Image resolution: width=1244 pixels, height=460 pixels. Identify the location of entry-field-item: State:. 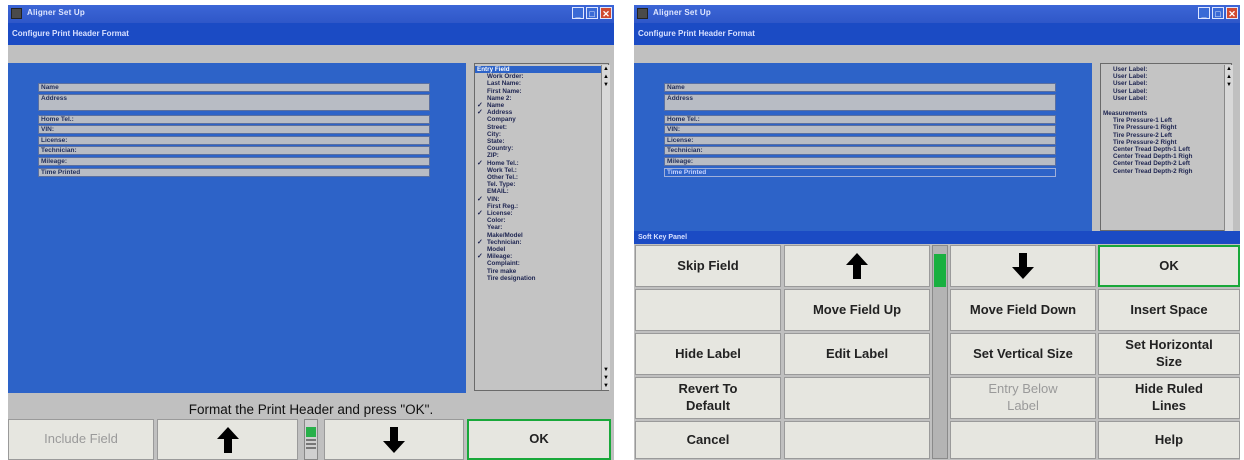
(541, 141).